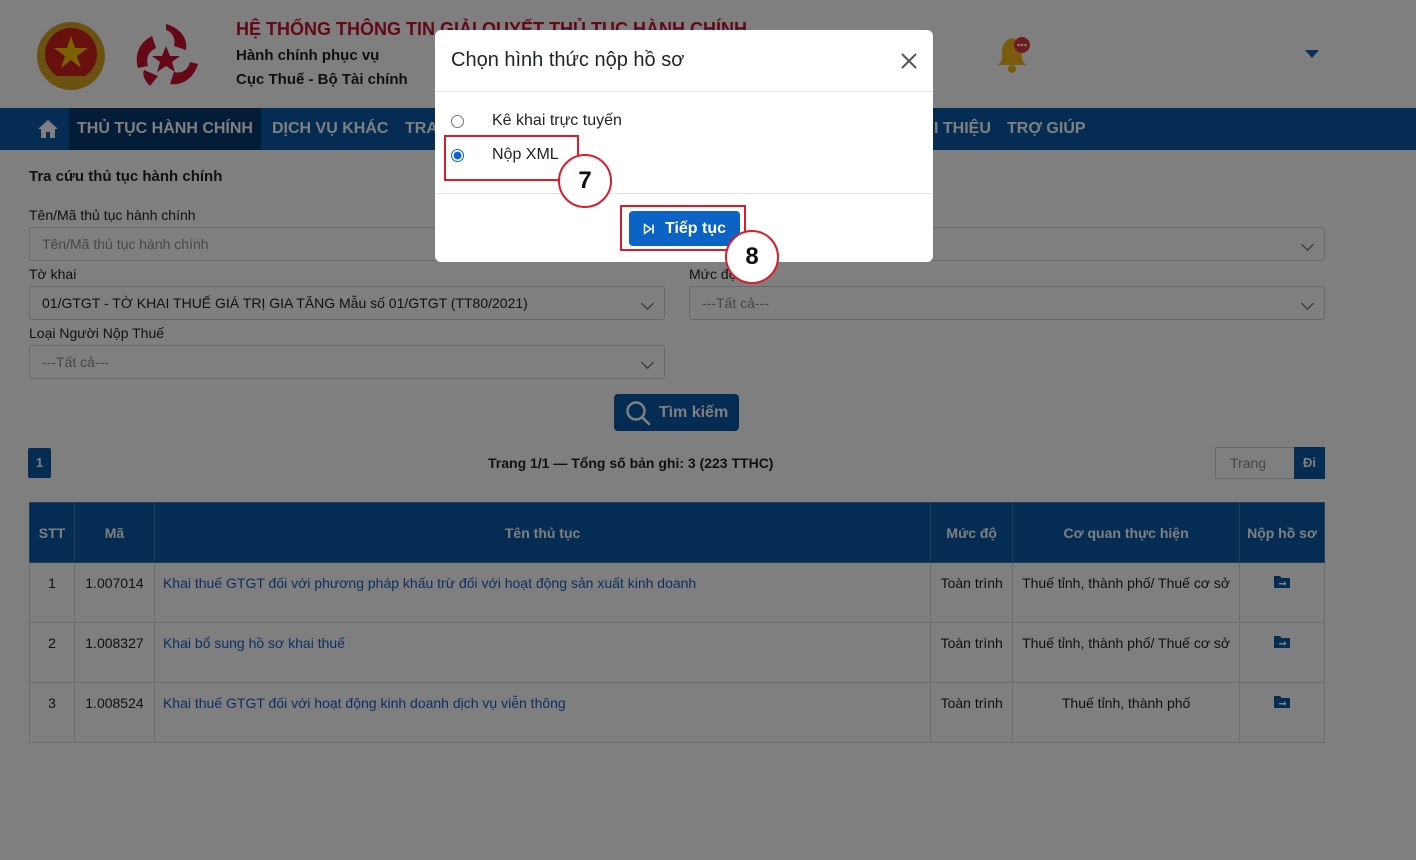  What do you see at coordinates (752, 257) in the screenshot?
I see `annotation-step-8-badge: 8` at bounding box center [752, 257].